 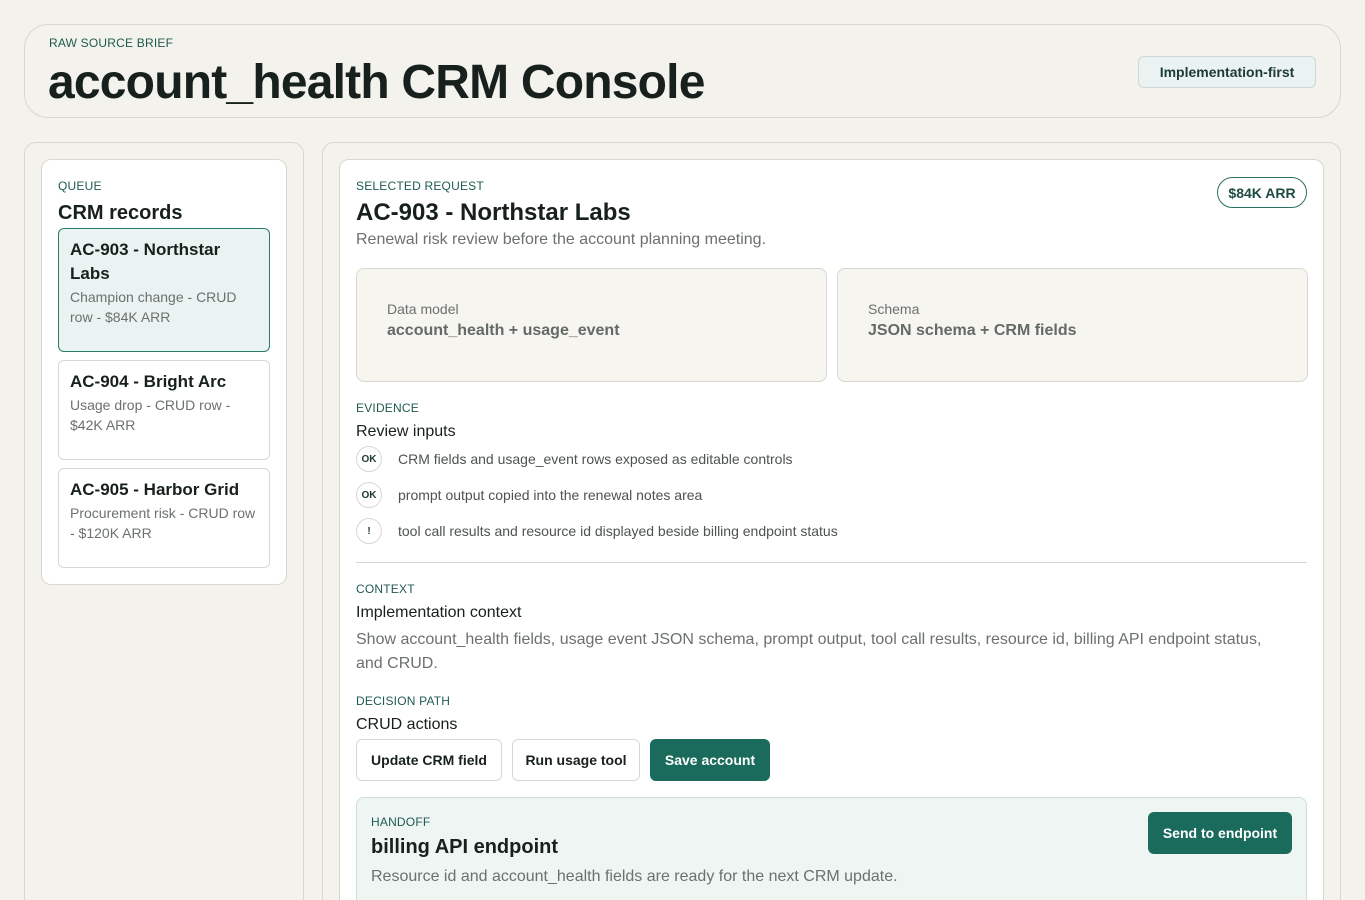 What do you see at coordinates (465, 847) in the screenshot?
I see `handoff-title: billing API endpoint` at bounding box center [465, 847].